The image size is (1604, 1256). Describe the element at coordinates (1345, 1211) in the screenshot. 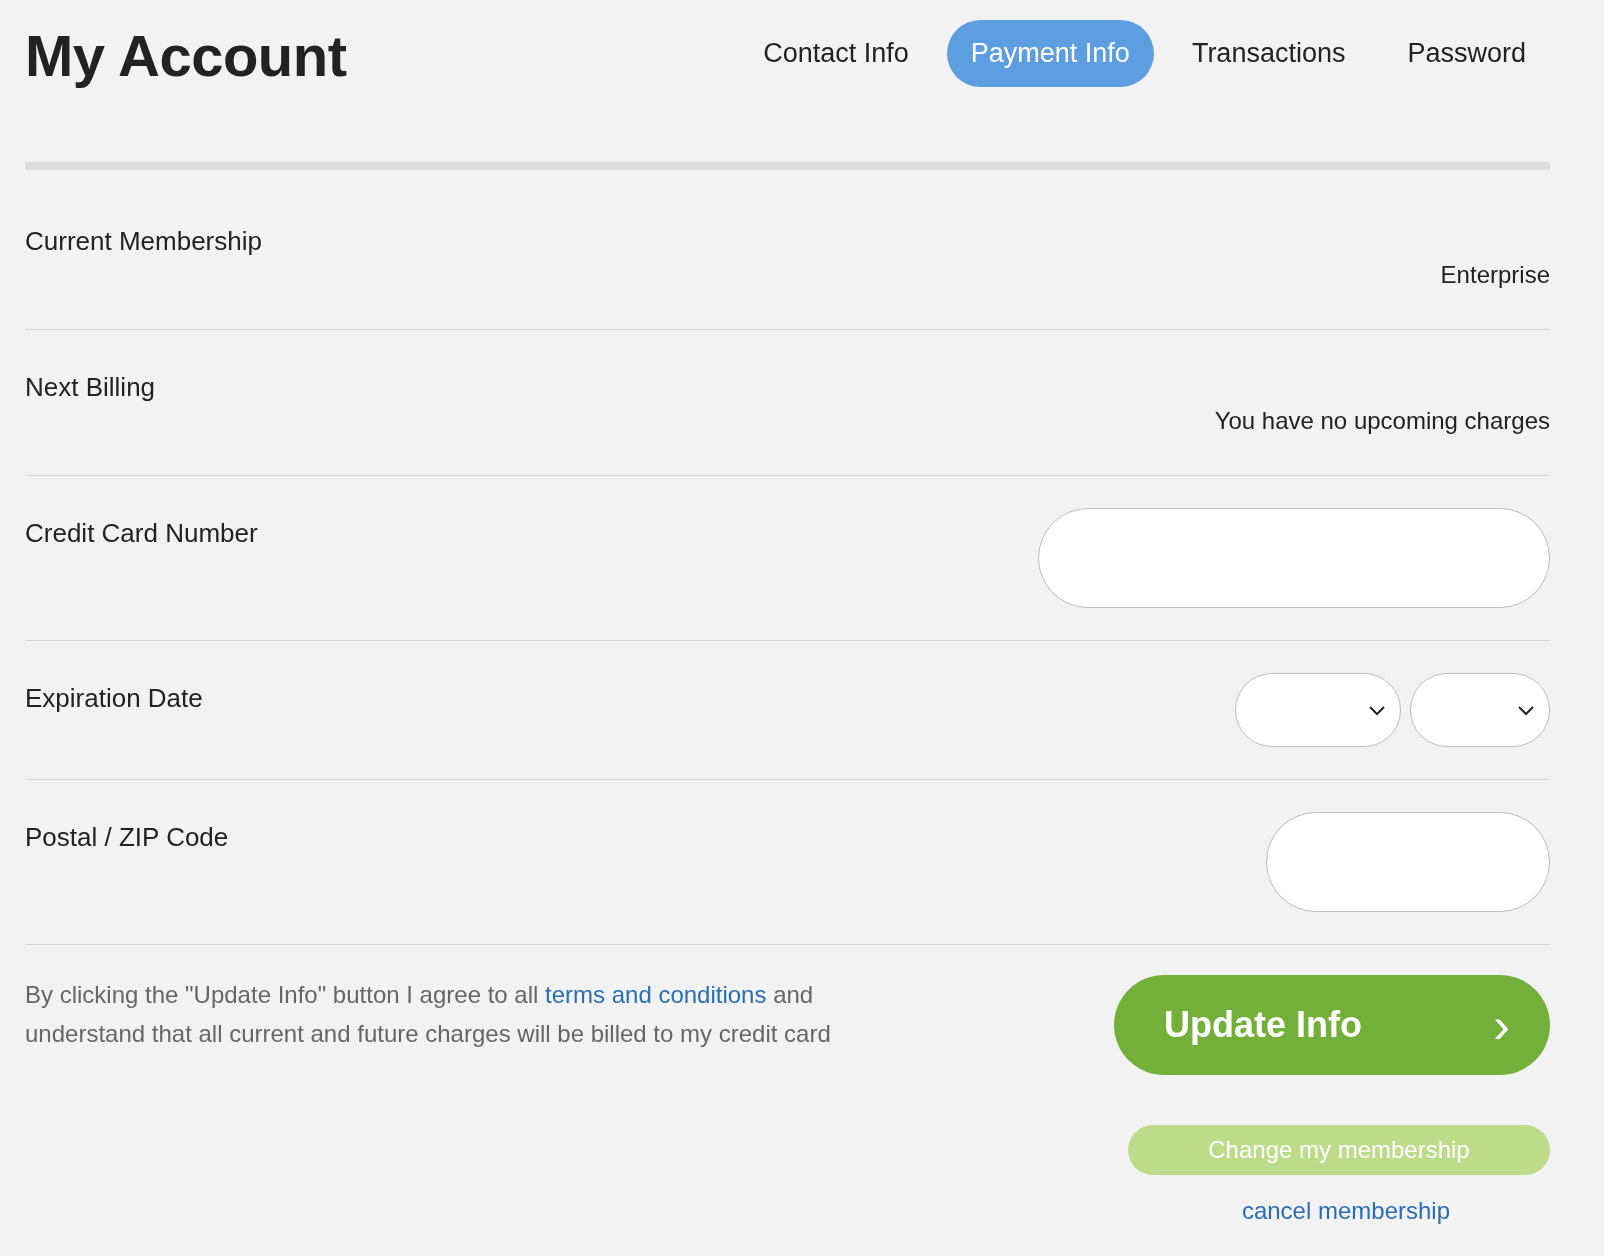

I see `cancel-membership-link: cancel membership` at that location.